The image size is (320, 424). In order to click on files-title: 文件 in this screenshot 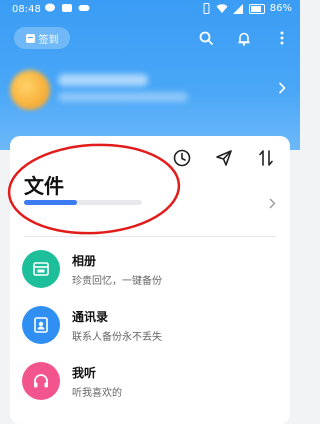, I will do `click(44, 184)`.